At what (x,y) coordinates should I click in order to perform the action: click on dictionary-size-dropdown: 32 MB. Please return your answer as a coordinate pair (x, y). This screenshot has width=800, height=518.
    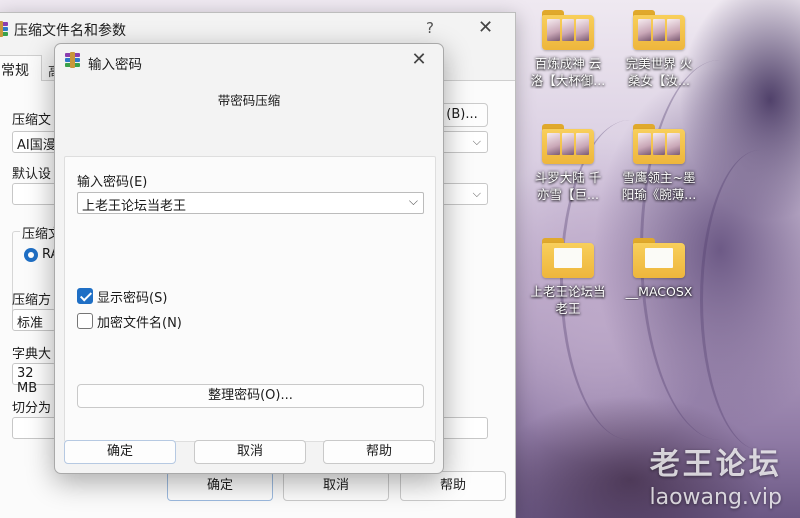
    Looking at the image, I should click on (34, 379).